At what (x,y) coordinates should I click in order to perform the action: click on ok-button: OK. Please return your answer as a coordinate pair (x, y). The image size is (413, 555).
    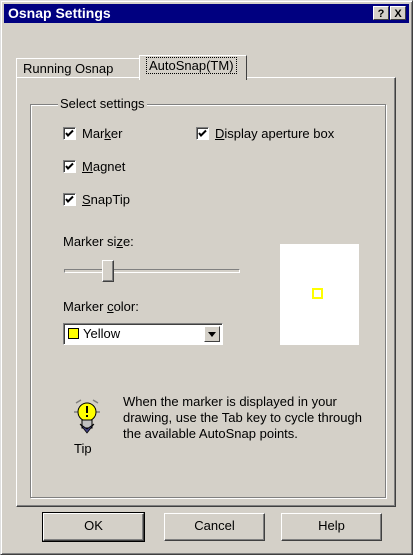
    Looking at the image, I should click on (93, 527).